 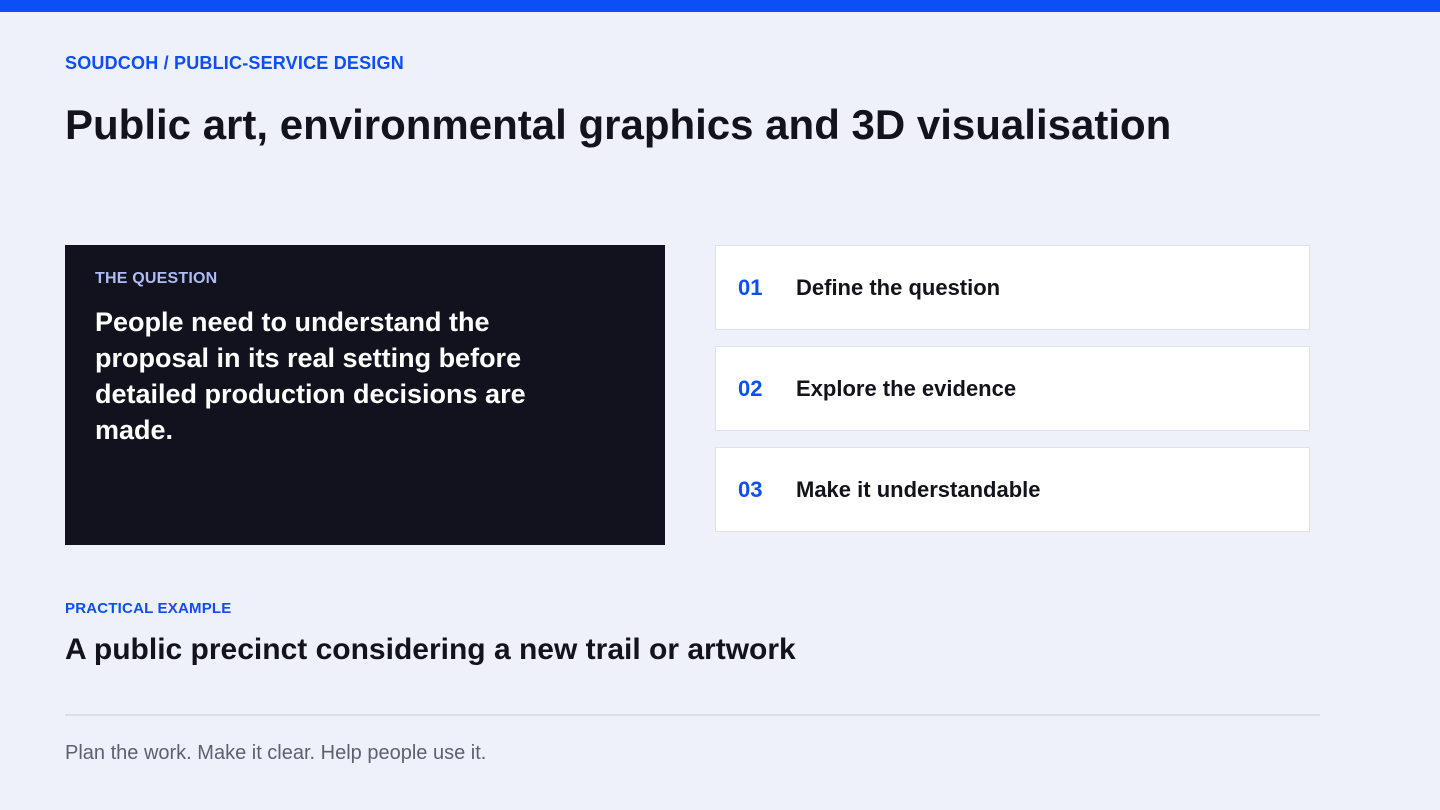 What do you see at coordinates (906, 388) in the screenshot?
I see `step-label: Explore the evidence` at bounding box center [906, 388].